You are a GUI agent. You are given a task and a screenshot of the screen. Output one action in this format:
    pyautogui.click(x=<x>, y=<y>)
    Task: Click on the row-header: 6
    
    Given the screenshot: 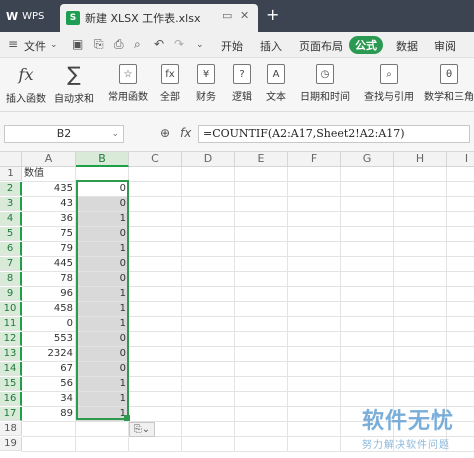 What is the action you would take?
    pyautogui.click(x=11, y=249)
    